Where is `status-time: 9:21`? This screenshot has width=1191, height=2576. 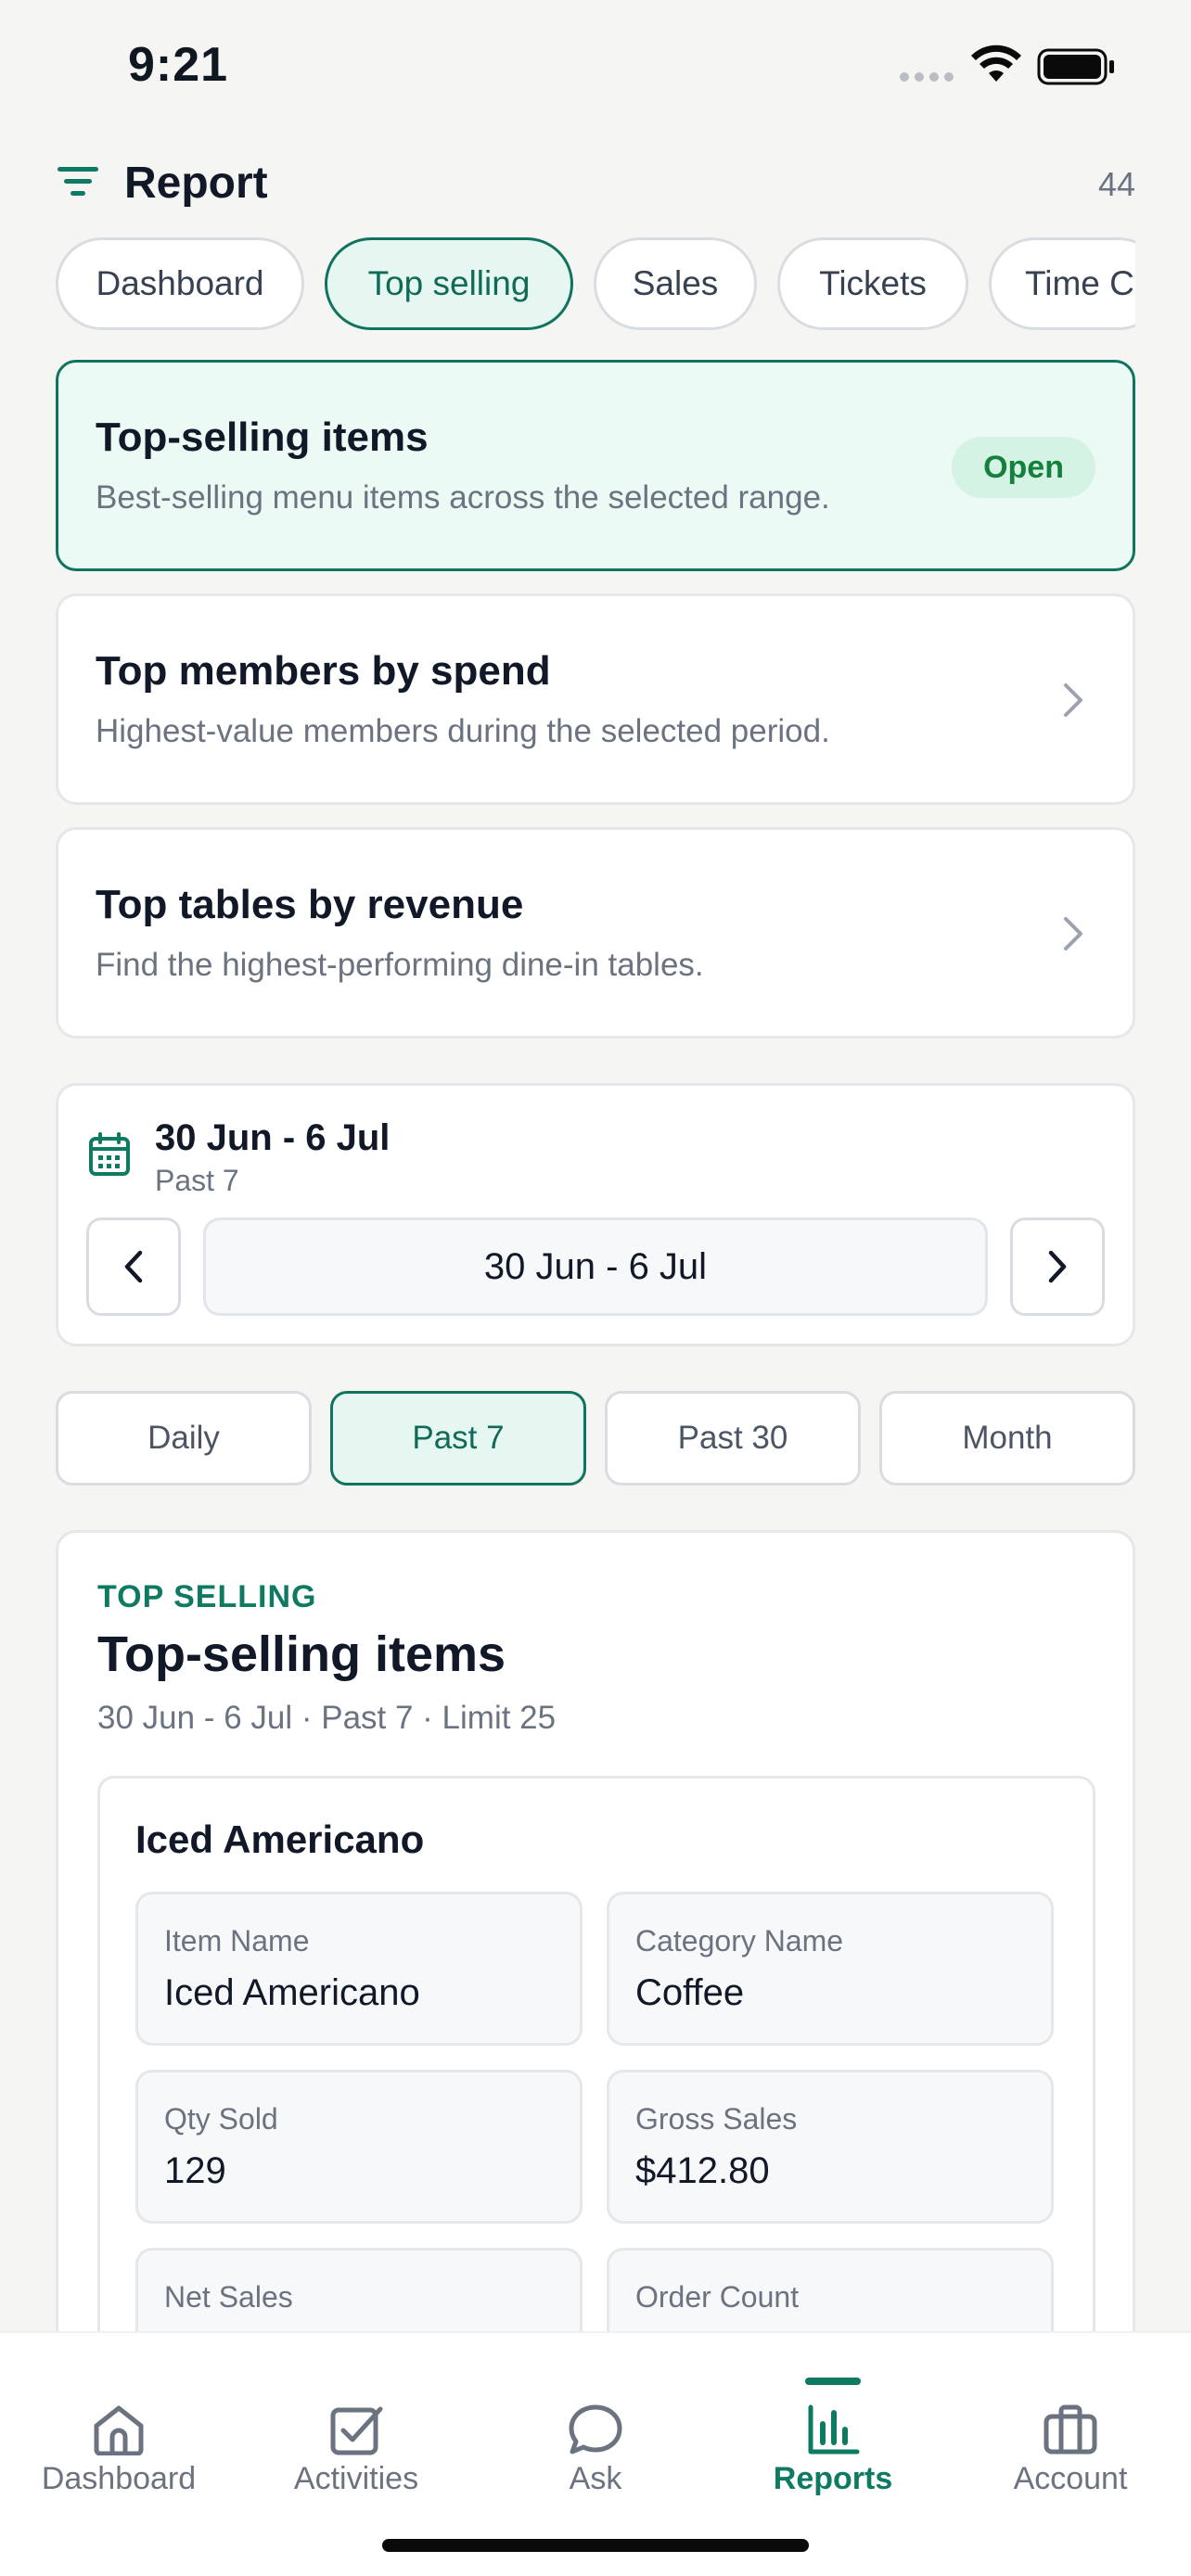 status-time: 9:21 is located at coordinates (178, 65).